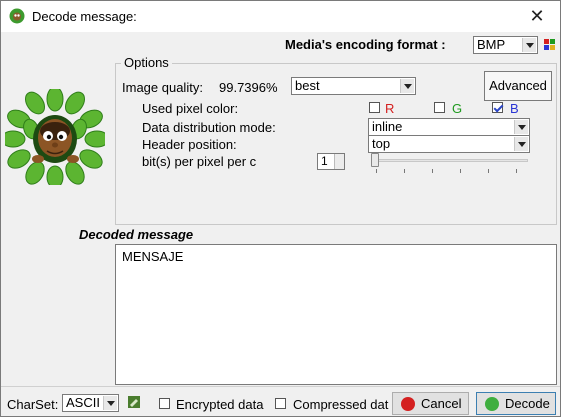 The height and width of the screenshot is (417, 561). Describe the element at coordinates (375, 160) in the screenshot. I see `bits-slider-thumb` at that location.